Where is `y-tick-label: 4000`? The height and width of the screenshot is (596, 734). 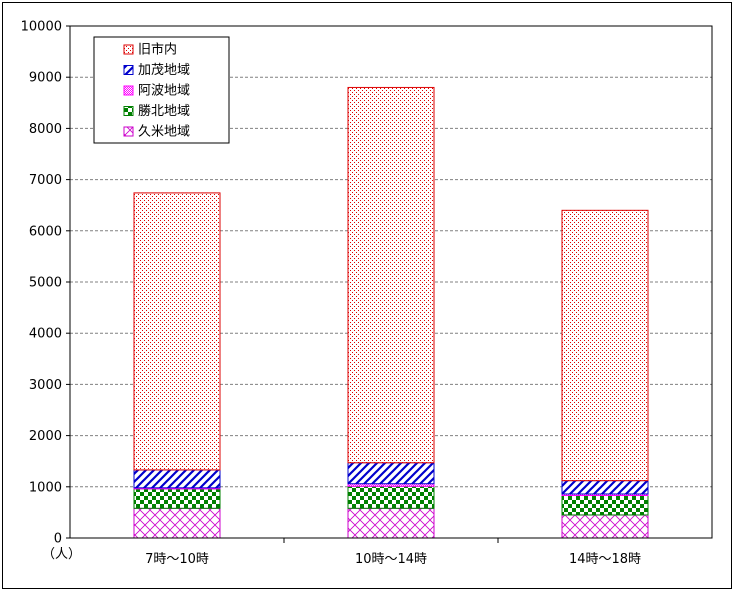
y-tick-label: 4000 is located at coordinates (45, 334).